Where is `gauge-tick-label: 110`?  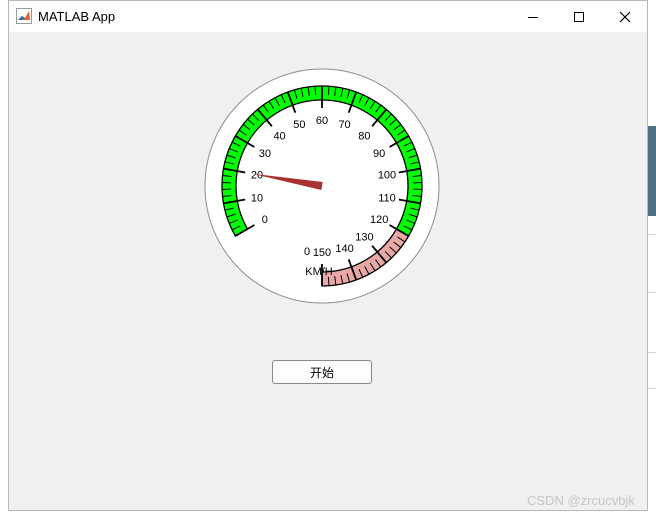 gauge-tick-label: 110 is located at coordinates (387, 198).